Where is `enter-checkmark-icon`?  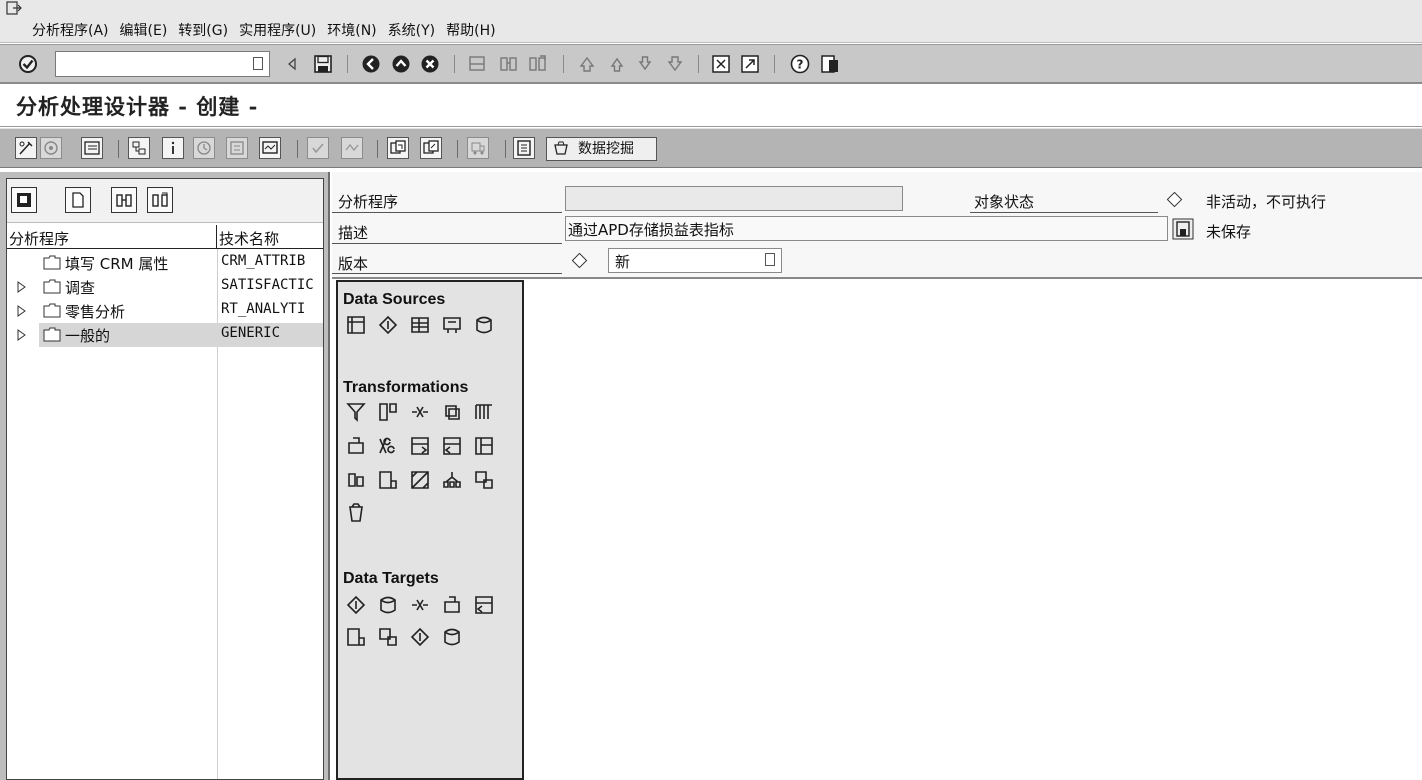
enter-checkmark-icon is located at coordinates (28, 64).